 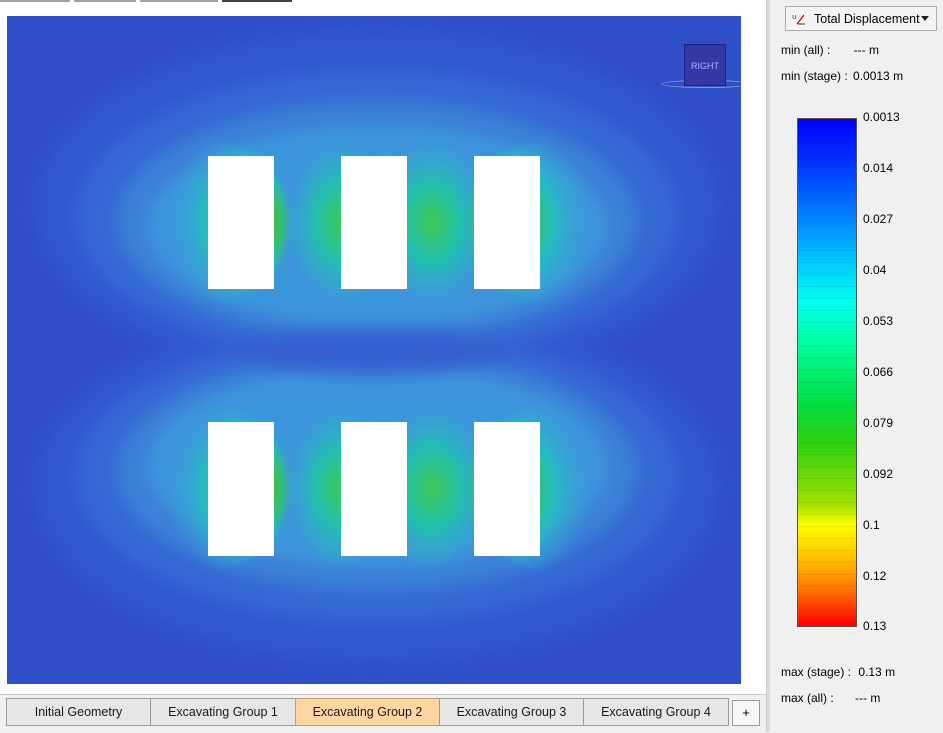 I want to click on min-all-row: min (all) : --- m, so click(x=830, y=50).